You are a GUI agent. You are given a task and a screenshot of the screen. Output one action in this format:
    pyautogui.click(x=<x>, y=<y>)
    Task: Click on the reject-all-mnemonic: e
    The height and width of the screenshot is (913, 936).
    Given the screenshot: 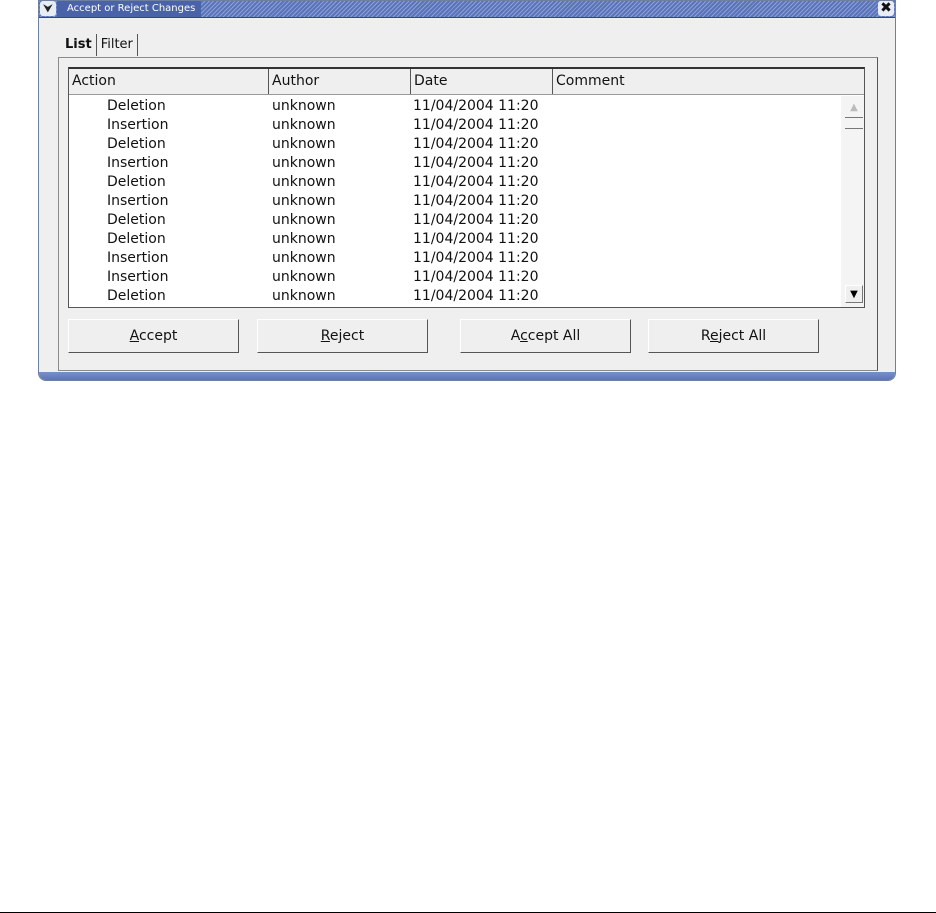 What is the action you would take?
    pyautogui.click(x=714, y=336)
    